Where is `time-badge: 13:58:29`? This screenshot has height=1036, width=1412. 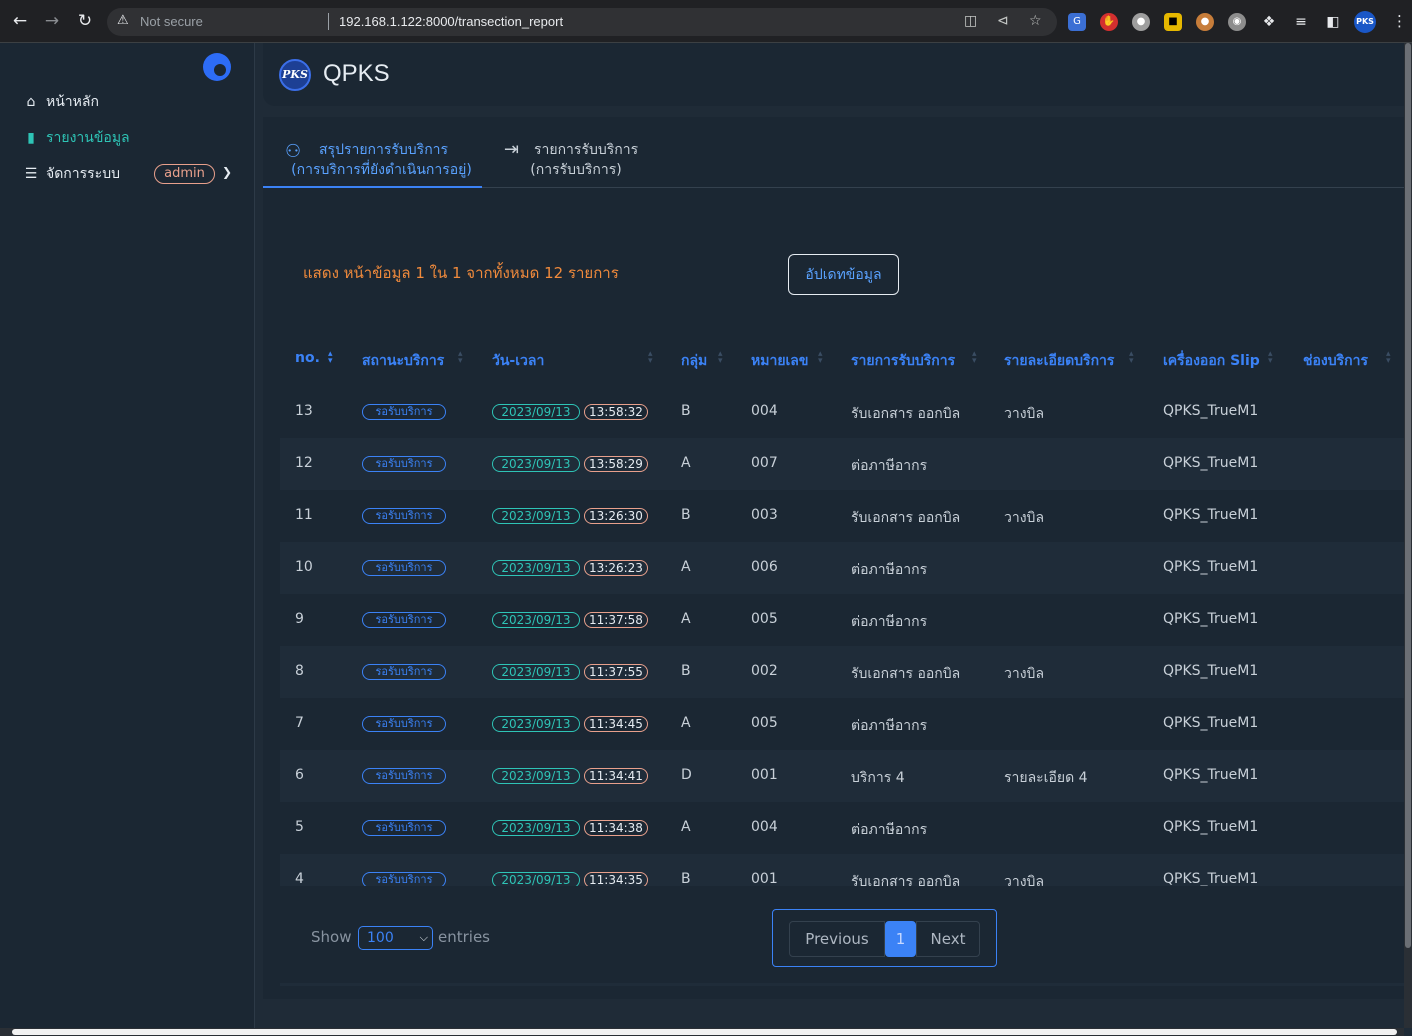 time-badge: 13:58:29 is located at coordinates (616, 464).